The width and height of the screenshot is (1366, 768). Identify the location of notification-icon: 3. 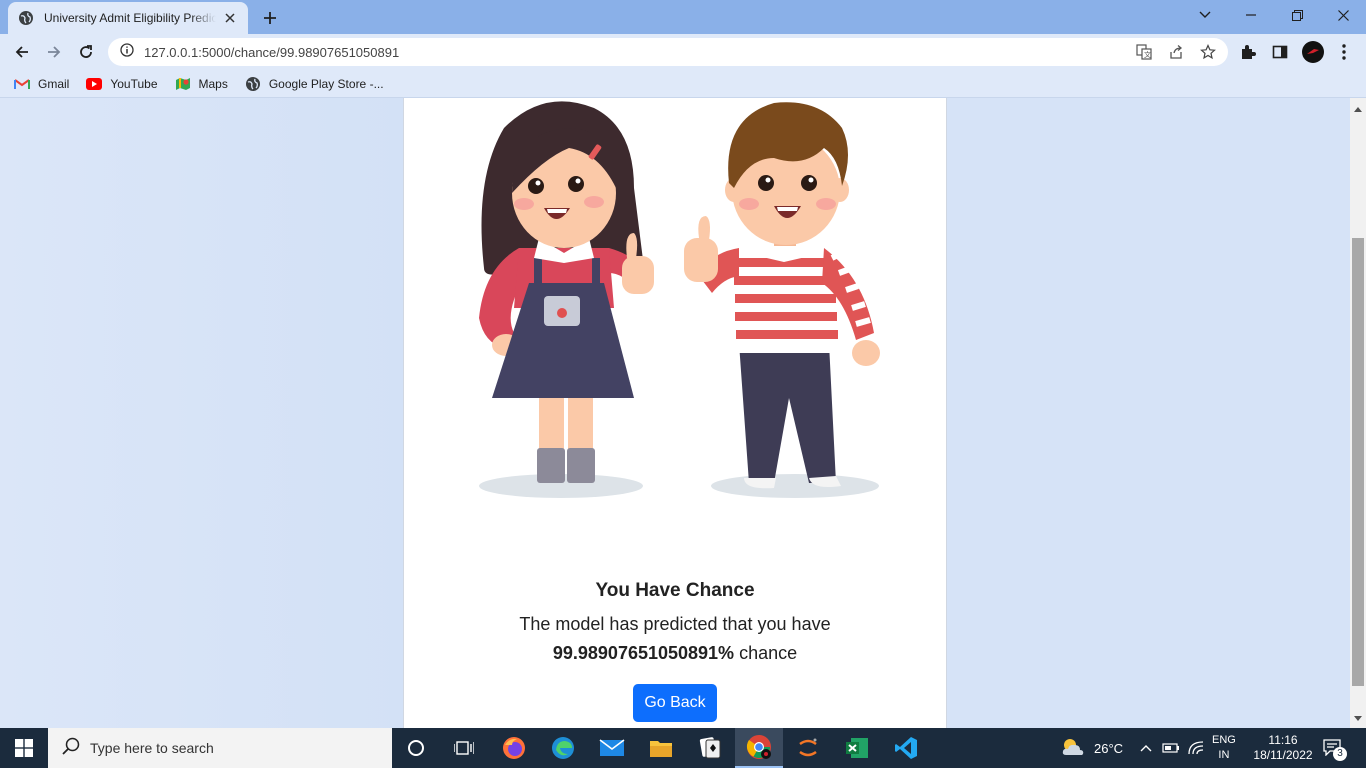
(1334, 749).